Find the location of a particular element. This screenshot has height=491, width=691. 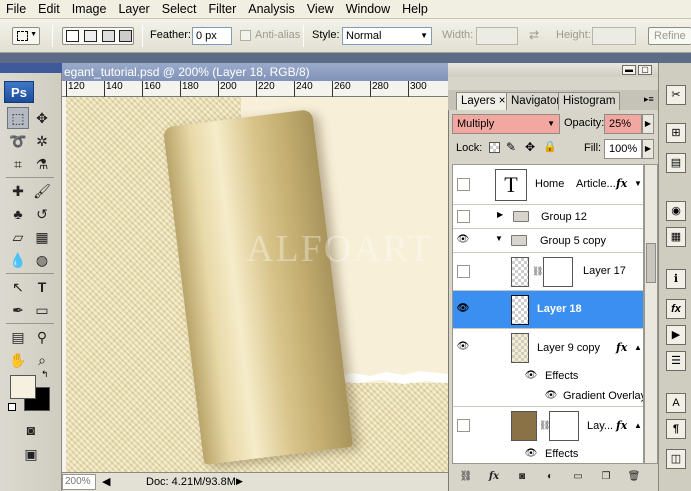

adjustment-layer-icon: ◐ is located at coordinates (550, 477).